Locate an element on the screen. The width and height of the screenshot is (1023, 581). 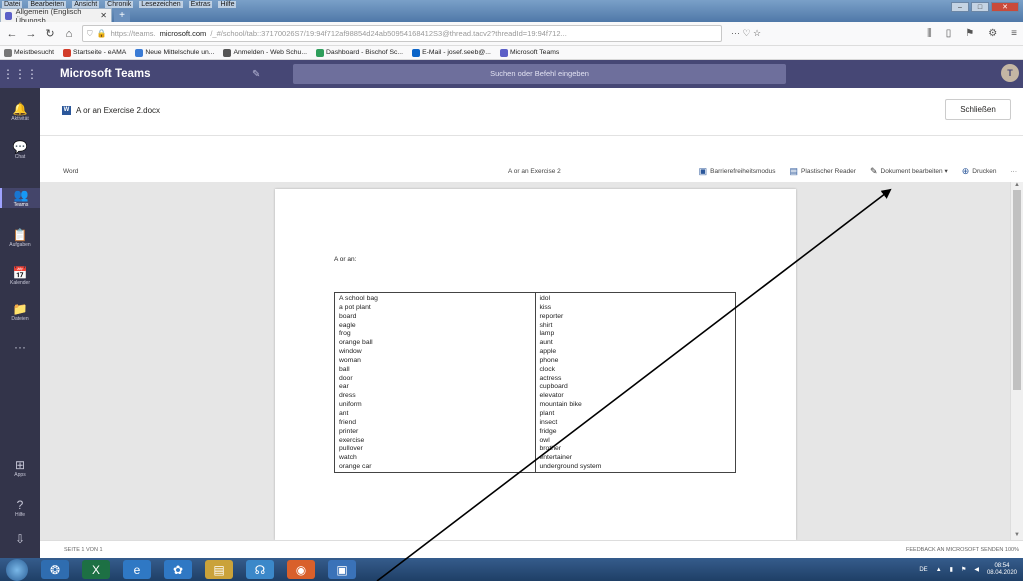
hamburger-menu-icon: ≡ is located at coordinates (1014, 33).